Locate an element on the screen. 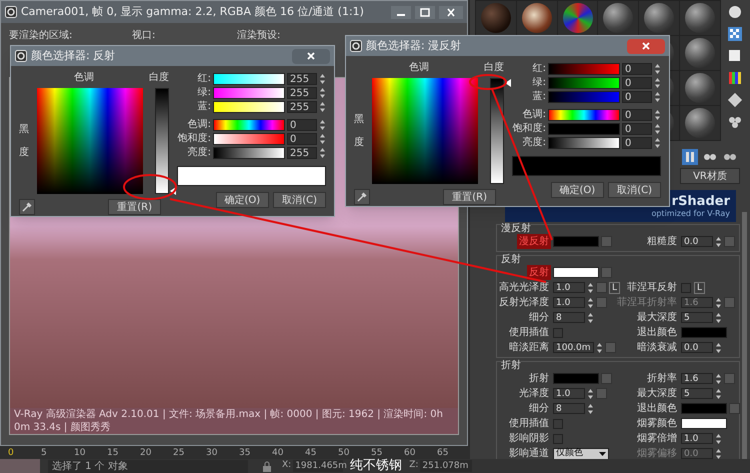 The image size is (750, 473). number-field: 100.0m is located at coordinates (573, 347).